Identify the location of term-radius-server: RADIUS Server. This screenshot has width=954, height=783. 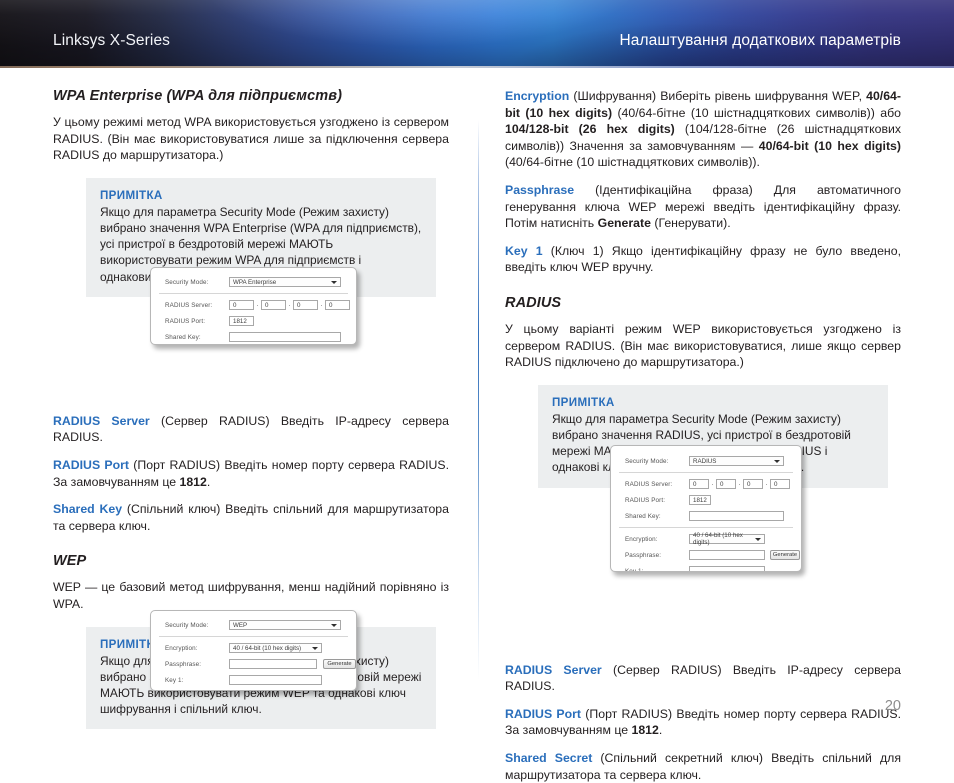
(101, 420).